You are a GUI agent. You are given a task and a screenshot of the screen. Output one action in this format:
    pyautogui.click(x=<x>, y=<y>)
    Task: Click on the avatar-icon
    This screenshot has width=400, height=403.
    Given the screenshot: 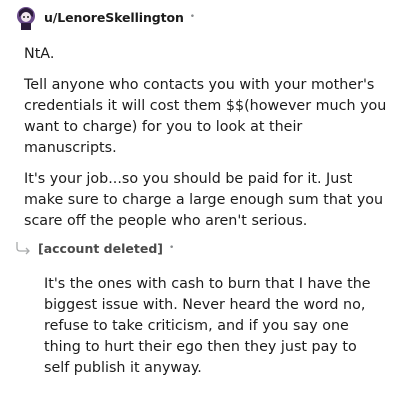 What is the action you would take?
    pyautogui.click(x=26, y=17)
    